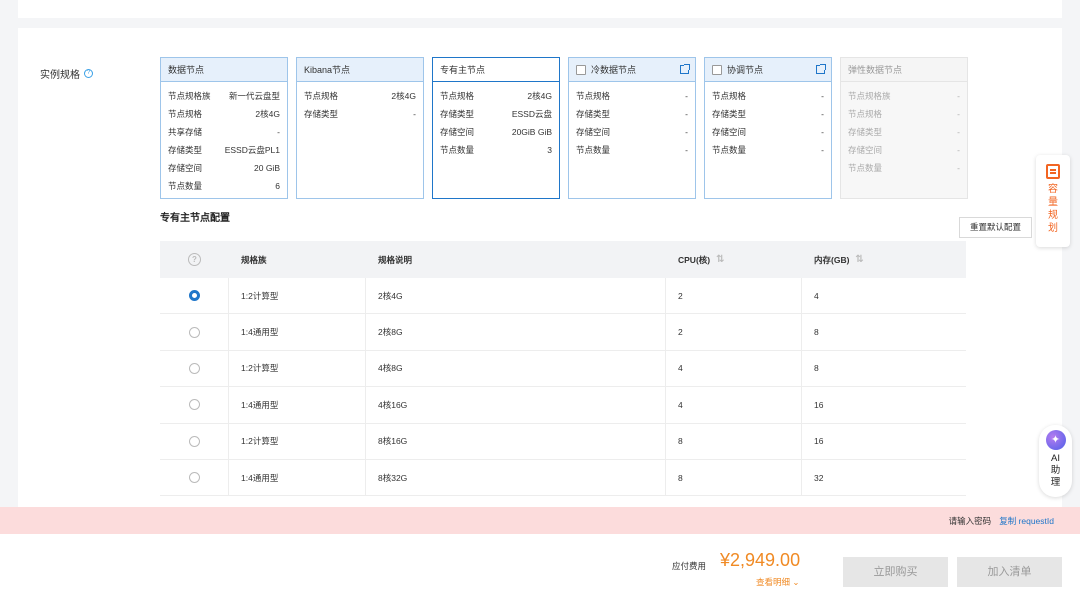  Describe the element at coordinates (224, 70) in the screenshot. I see `card-header: 数据节点` at that location.